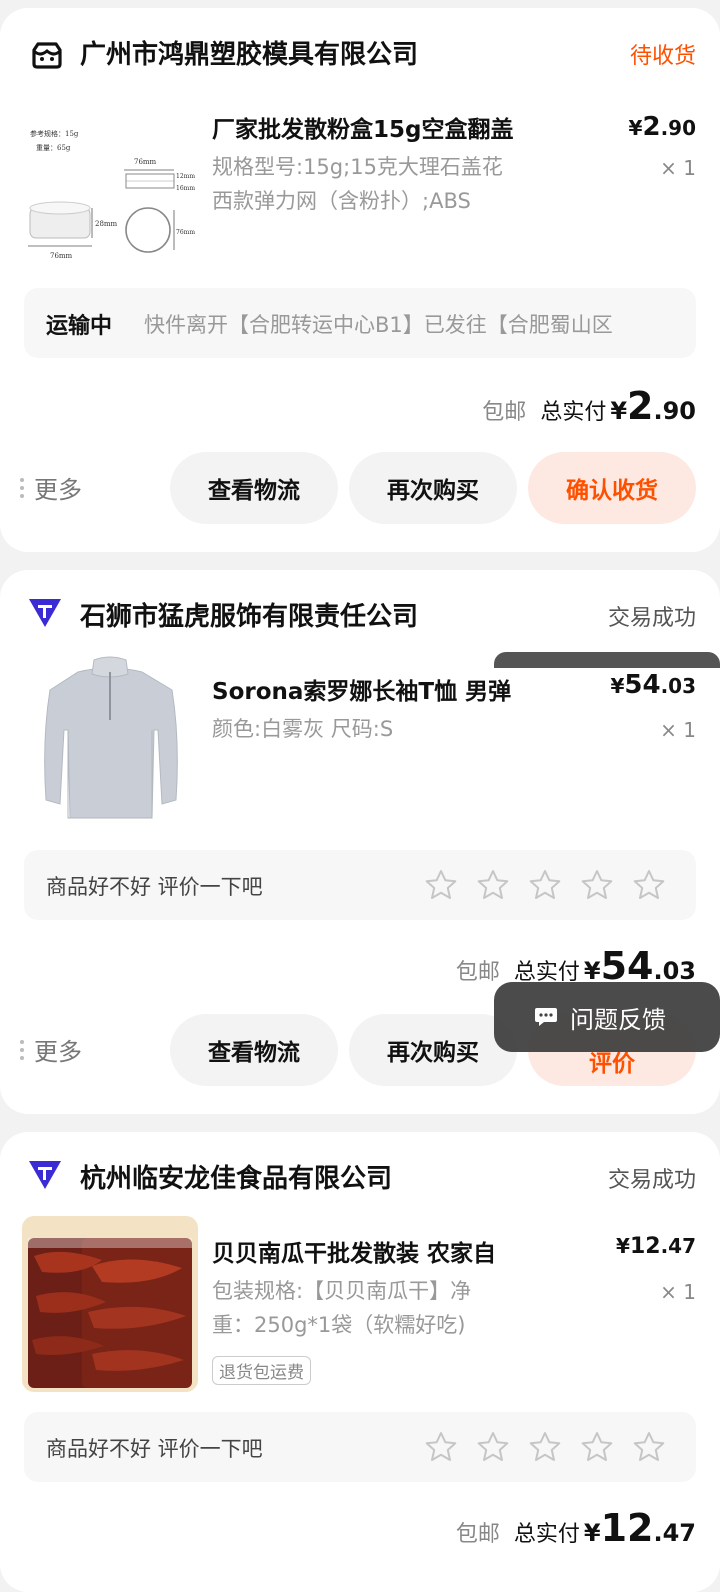 The height and width of the screenshot is (1592, 720). What do you see at coordinates (678, 128) in the screenshot?
I see `price-decimal: .90` at bounding box center [678, 128].